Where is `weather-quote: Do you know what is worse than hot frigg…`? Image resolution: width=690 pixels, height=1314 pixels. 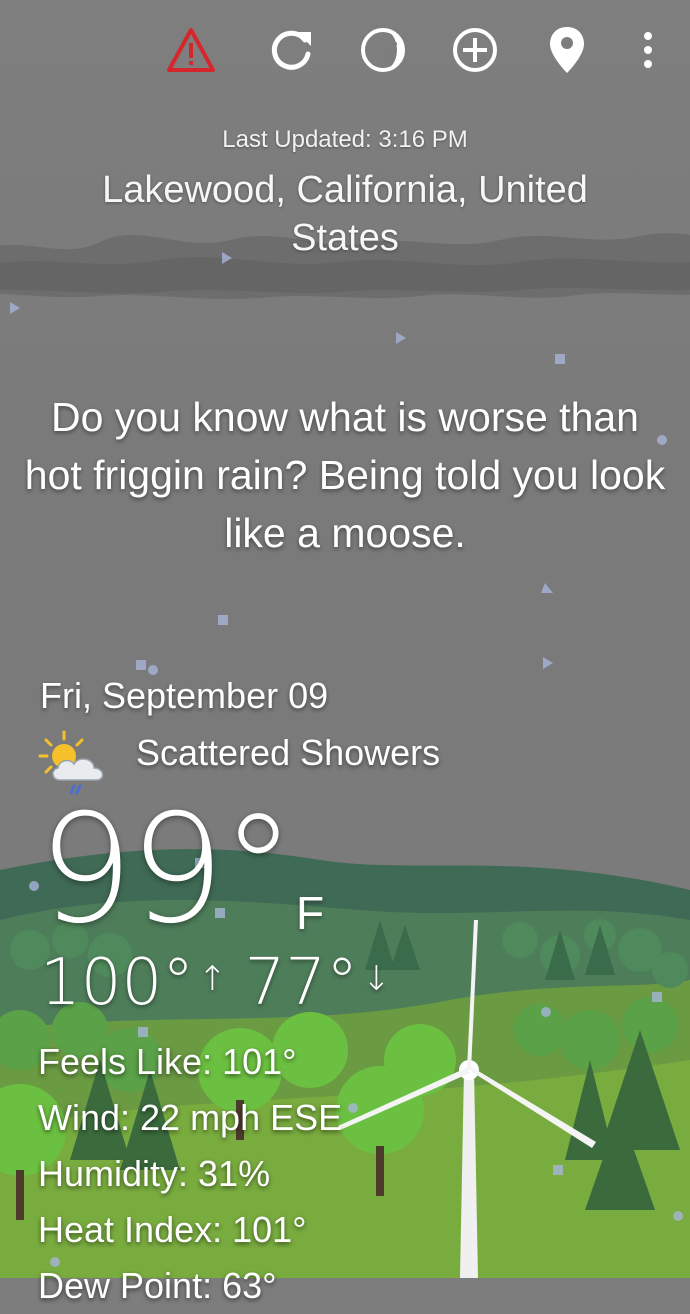
weather-quote: Do you know what is worse than hot frigg… is located at coordinates (345, 475).